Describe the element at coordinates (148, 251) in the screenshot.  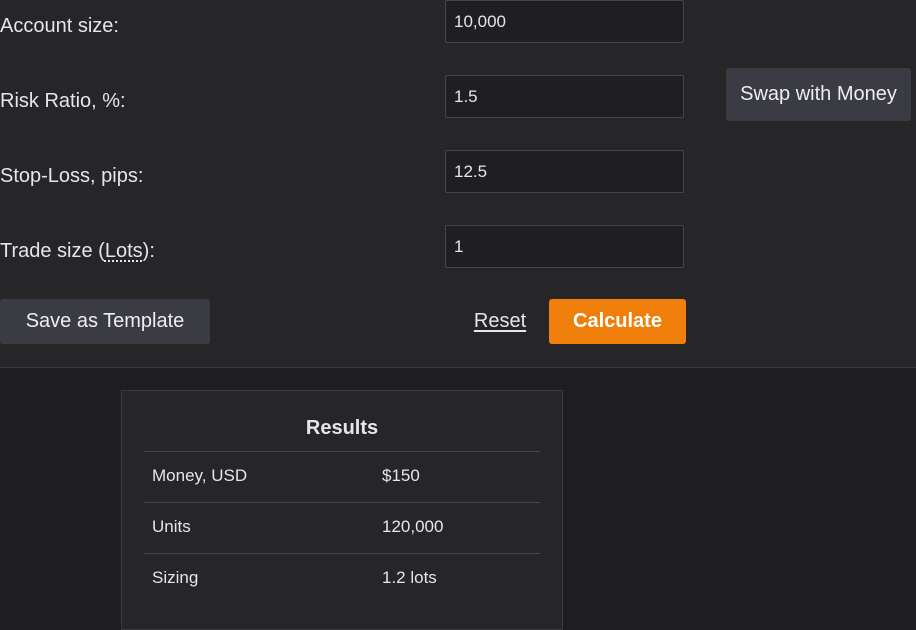
I see `trade-size-label-suffix: ):` at that location.